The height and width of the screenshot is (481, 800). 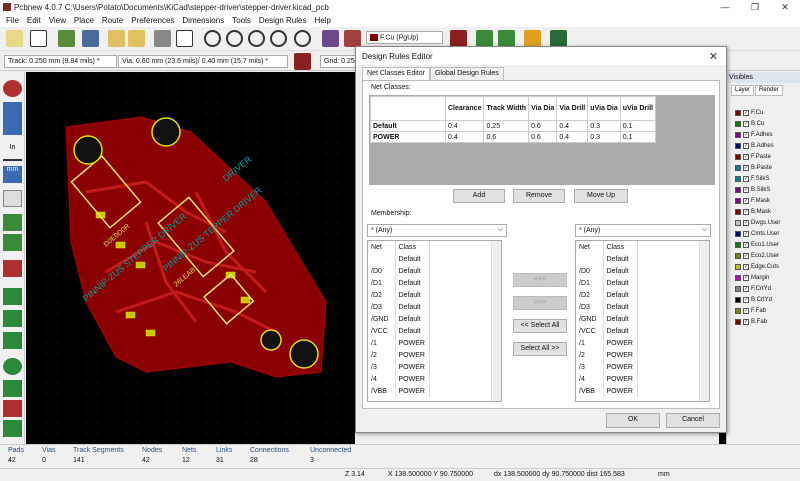 What do you see at coordinates (184, 38) in the screenshot?
I see `plot-icon` at bounding box center [184, 38].